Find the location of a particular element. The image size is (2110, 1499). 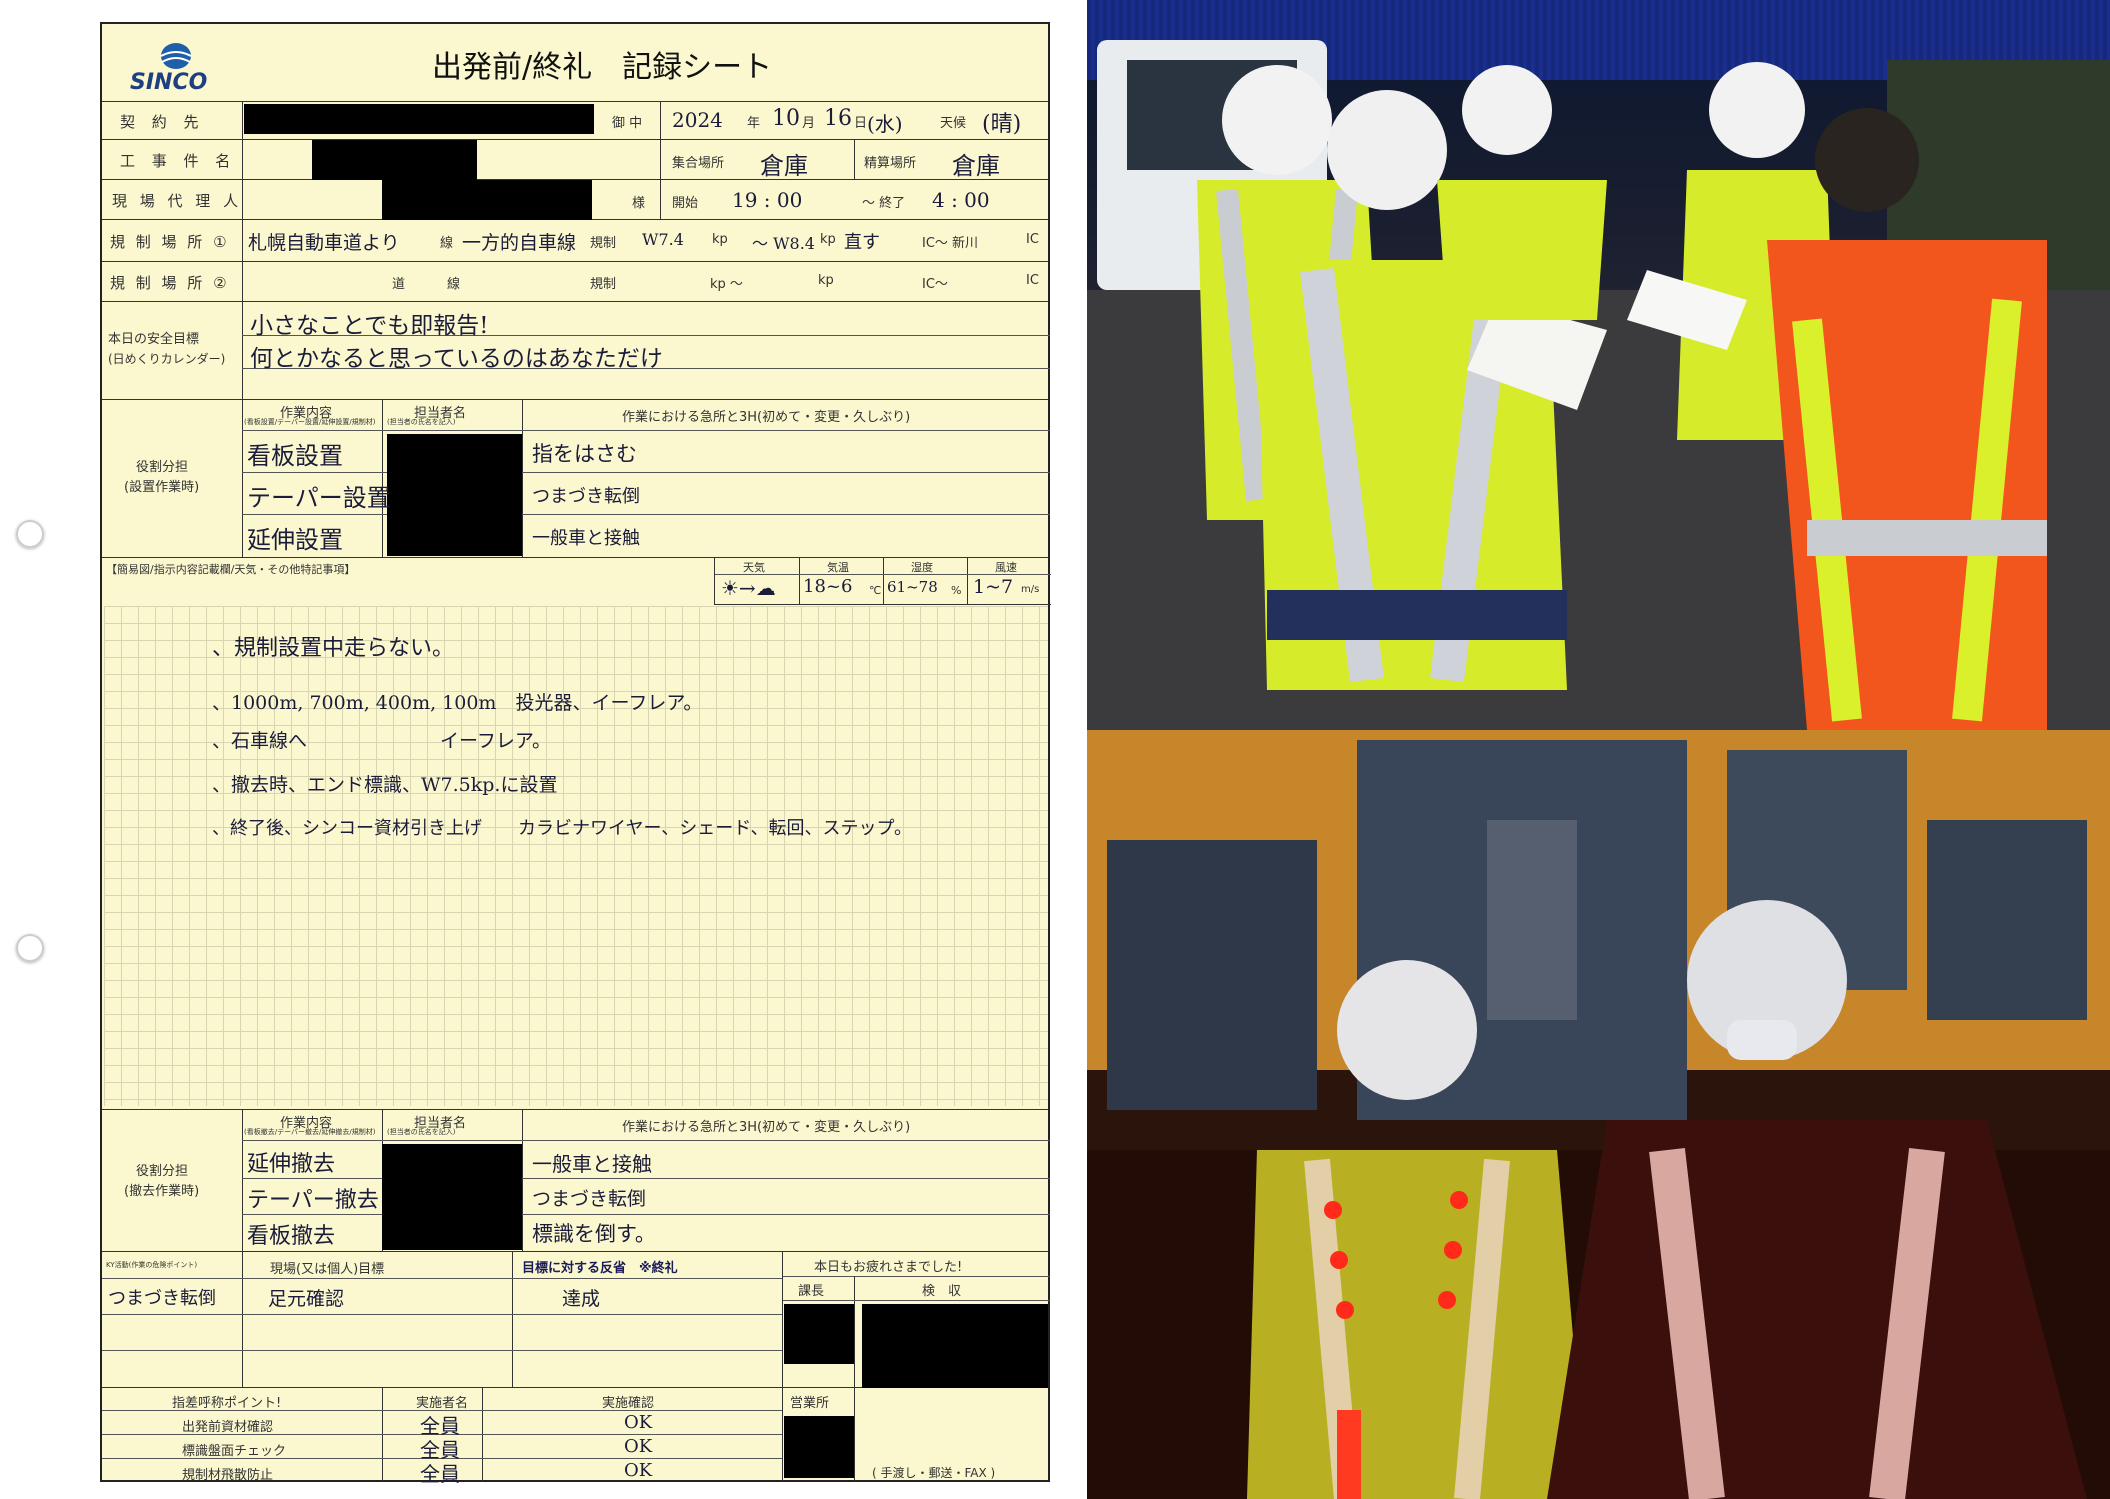

removal-danger-2: つまづき転倒 is located at coordinates (589, 1199).